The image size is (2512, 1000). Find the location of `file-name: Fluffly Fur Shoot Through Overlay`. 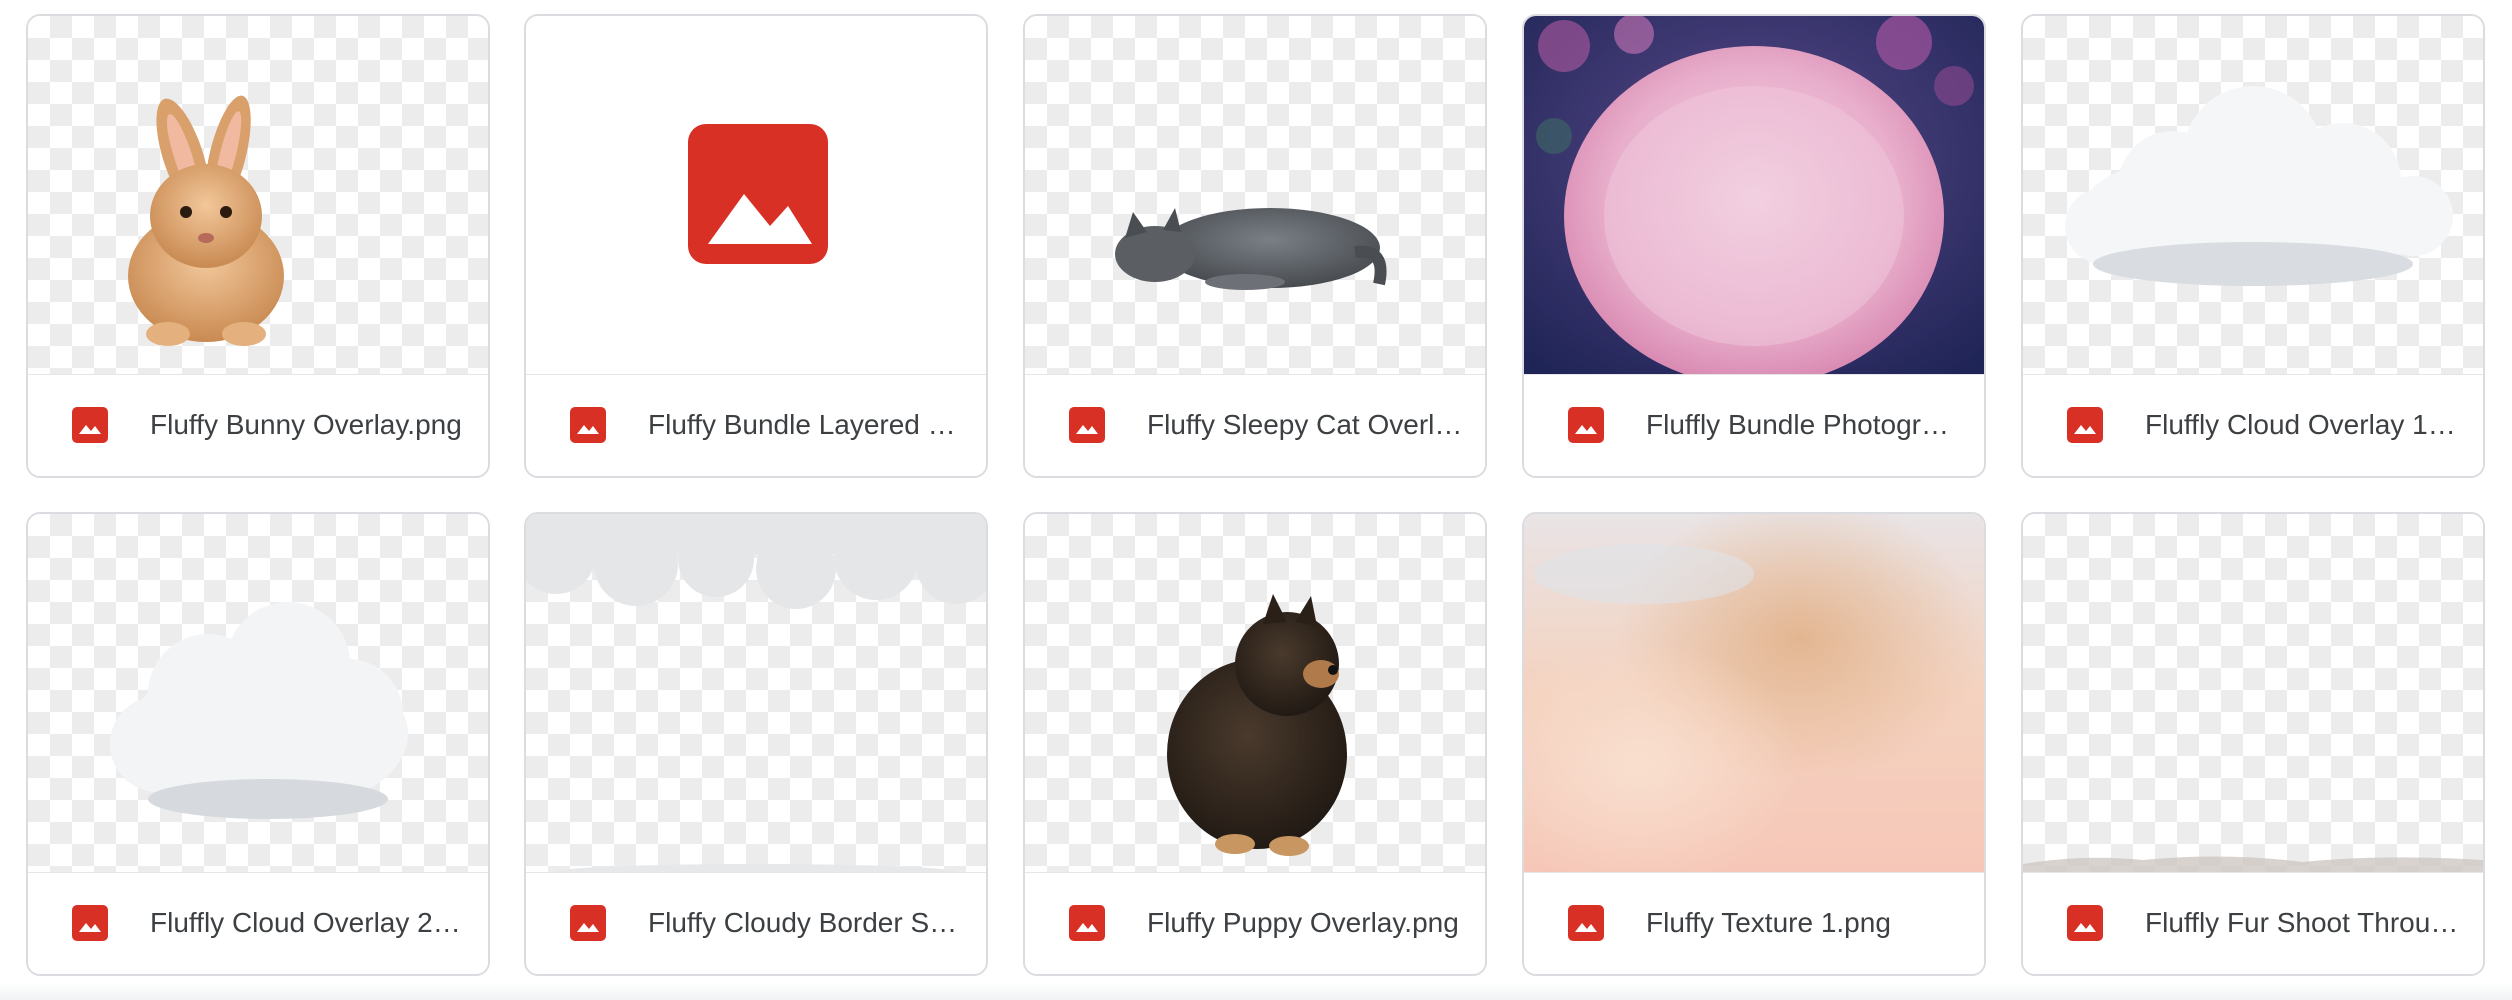

file-name: Fluffly Fur Shoot Through Overlay is located at coordinates (2303, 922).